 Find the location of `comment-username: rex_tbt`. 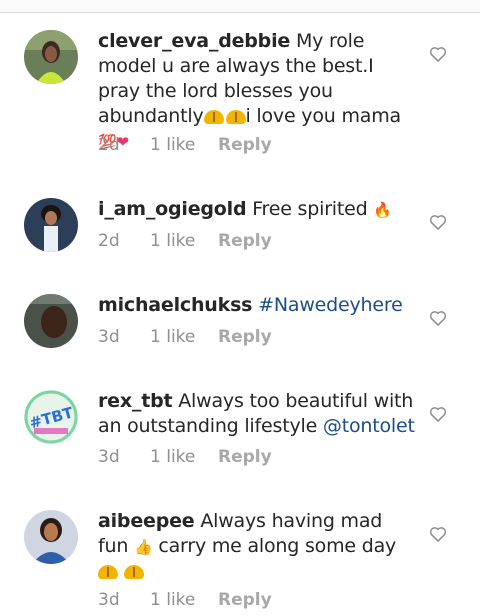

comment-username: rex_tbt is located at coordinates (135, 401).